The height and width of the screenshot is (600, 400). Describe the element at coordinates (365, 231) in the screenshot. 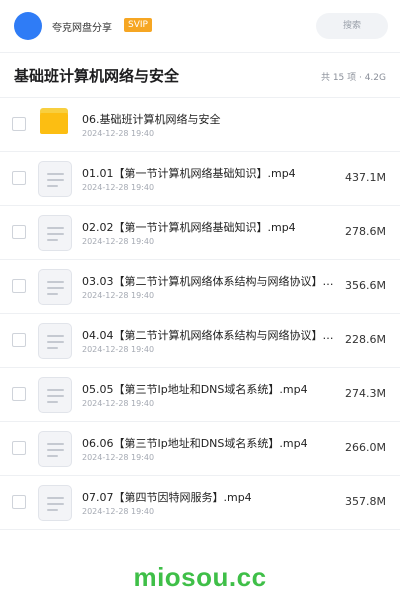

I see `file-size: 278.6M` at that location.